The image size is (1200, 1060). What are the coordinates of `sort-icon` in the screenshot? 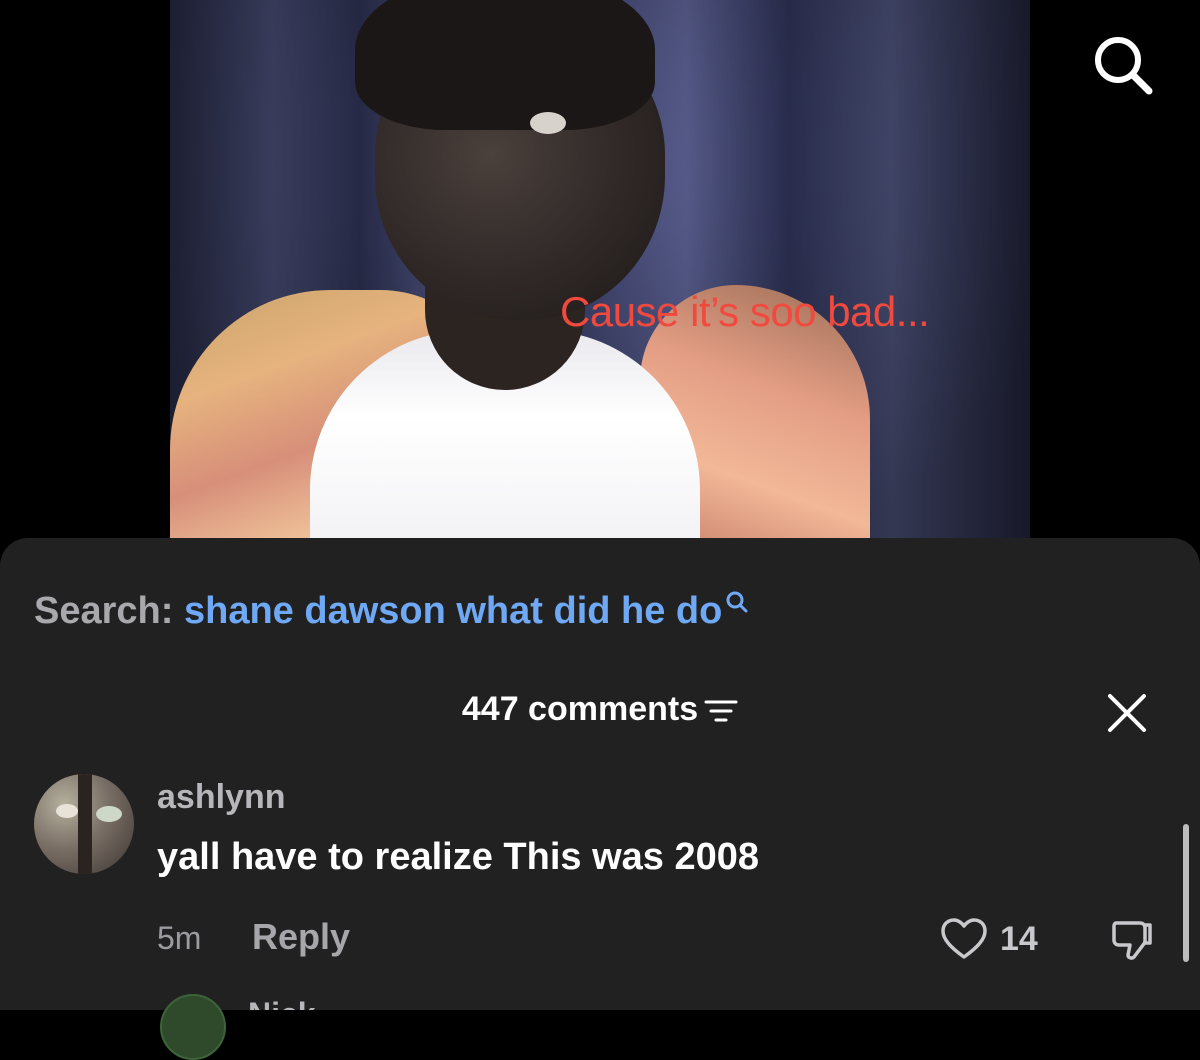 It's located at (721, 711).